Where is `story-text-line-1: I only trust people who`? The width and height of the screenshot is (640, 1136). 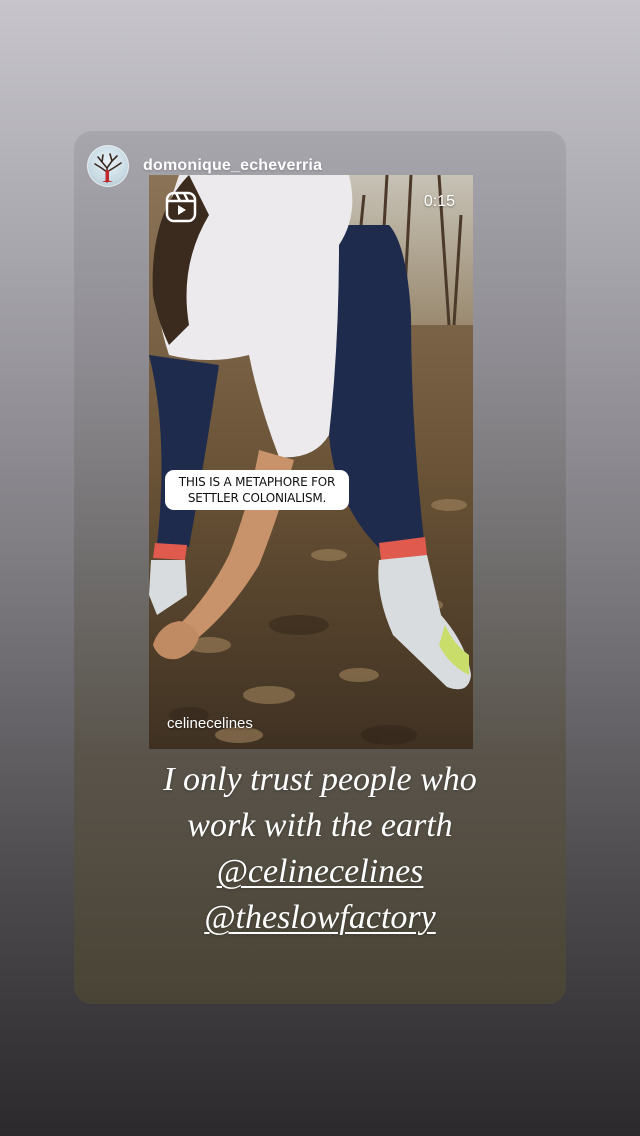 story-text-line-1: I only trust people who is located at coordinates (320, 779).